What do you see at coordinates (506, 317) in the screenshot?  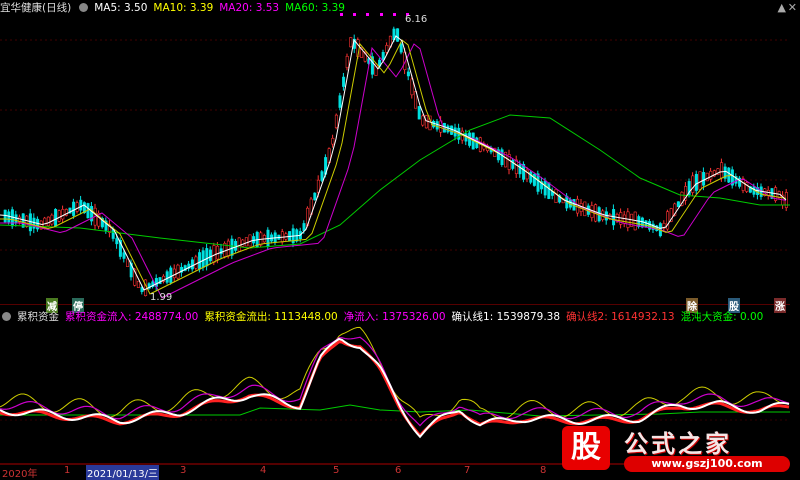 I see `confirm1-label: 确认线1: 1539879.38` at bounding box center [506, 317].